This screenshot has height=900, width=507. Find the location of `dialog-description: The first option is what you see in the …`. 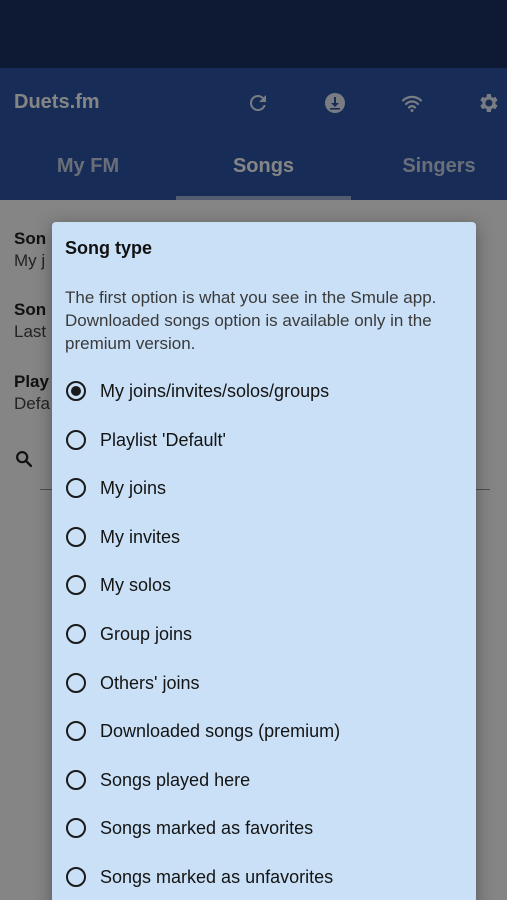

dialog-description: The first option is what you see in the … is located at coordinates (251, 320).